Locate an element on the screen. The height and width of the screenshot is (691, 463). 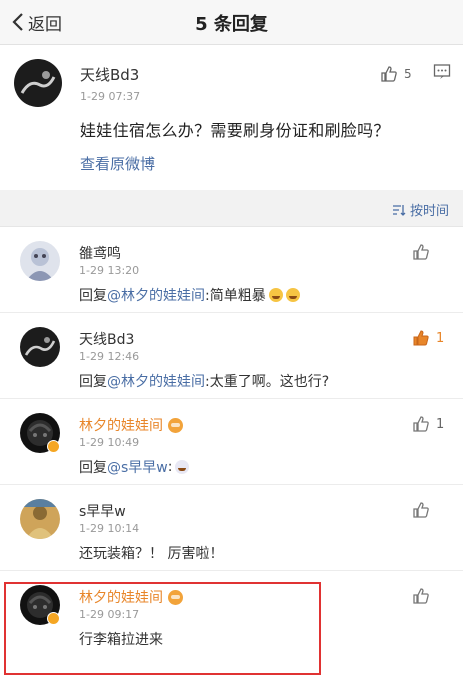
reply-username: 天线Bd3 is located at coordinates (106, 339).